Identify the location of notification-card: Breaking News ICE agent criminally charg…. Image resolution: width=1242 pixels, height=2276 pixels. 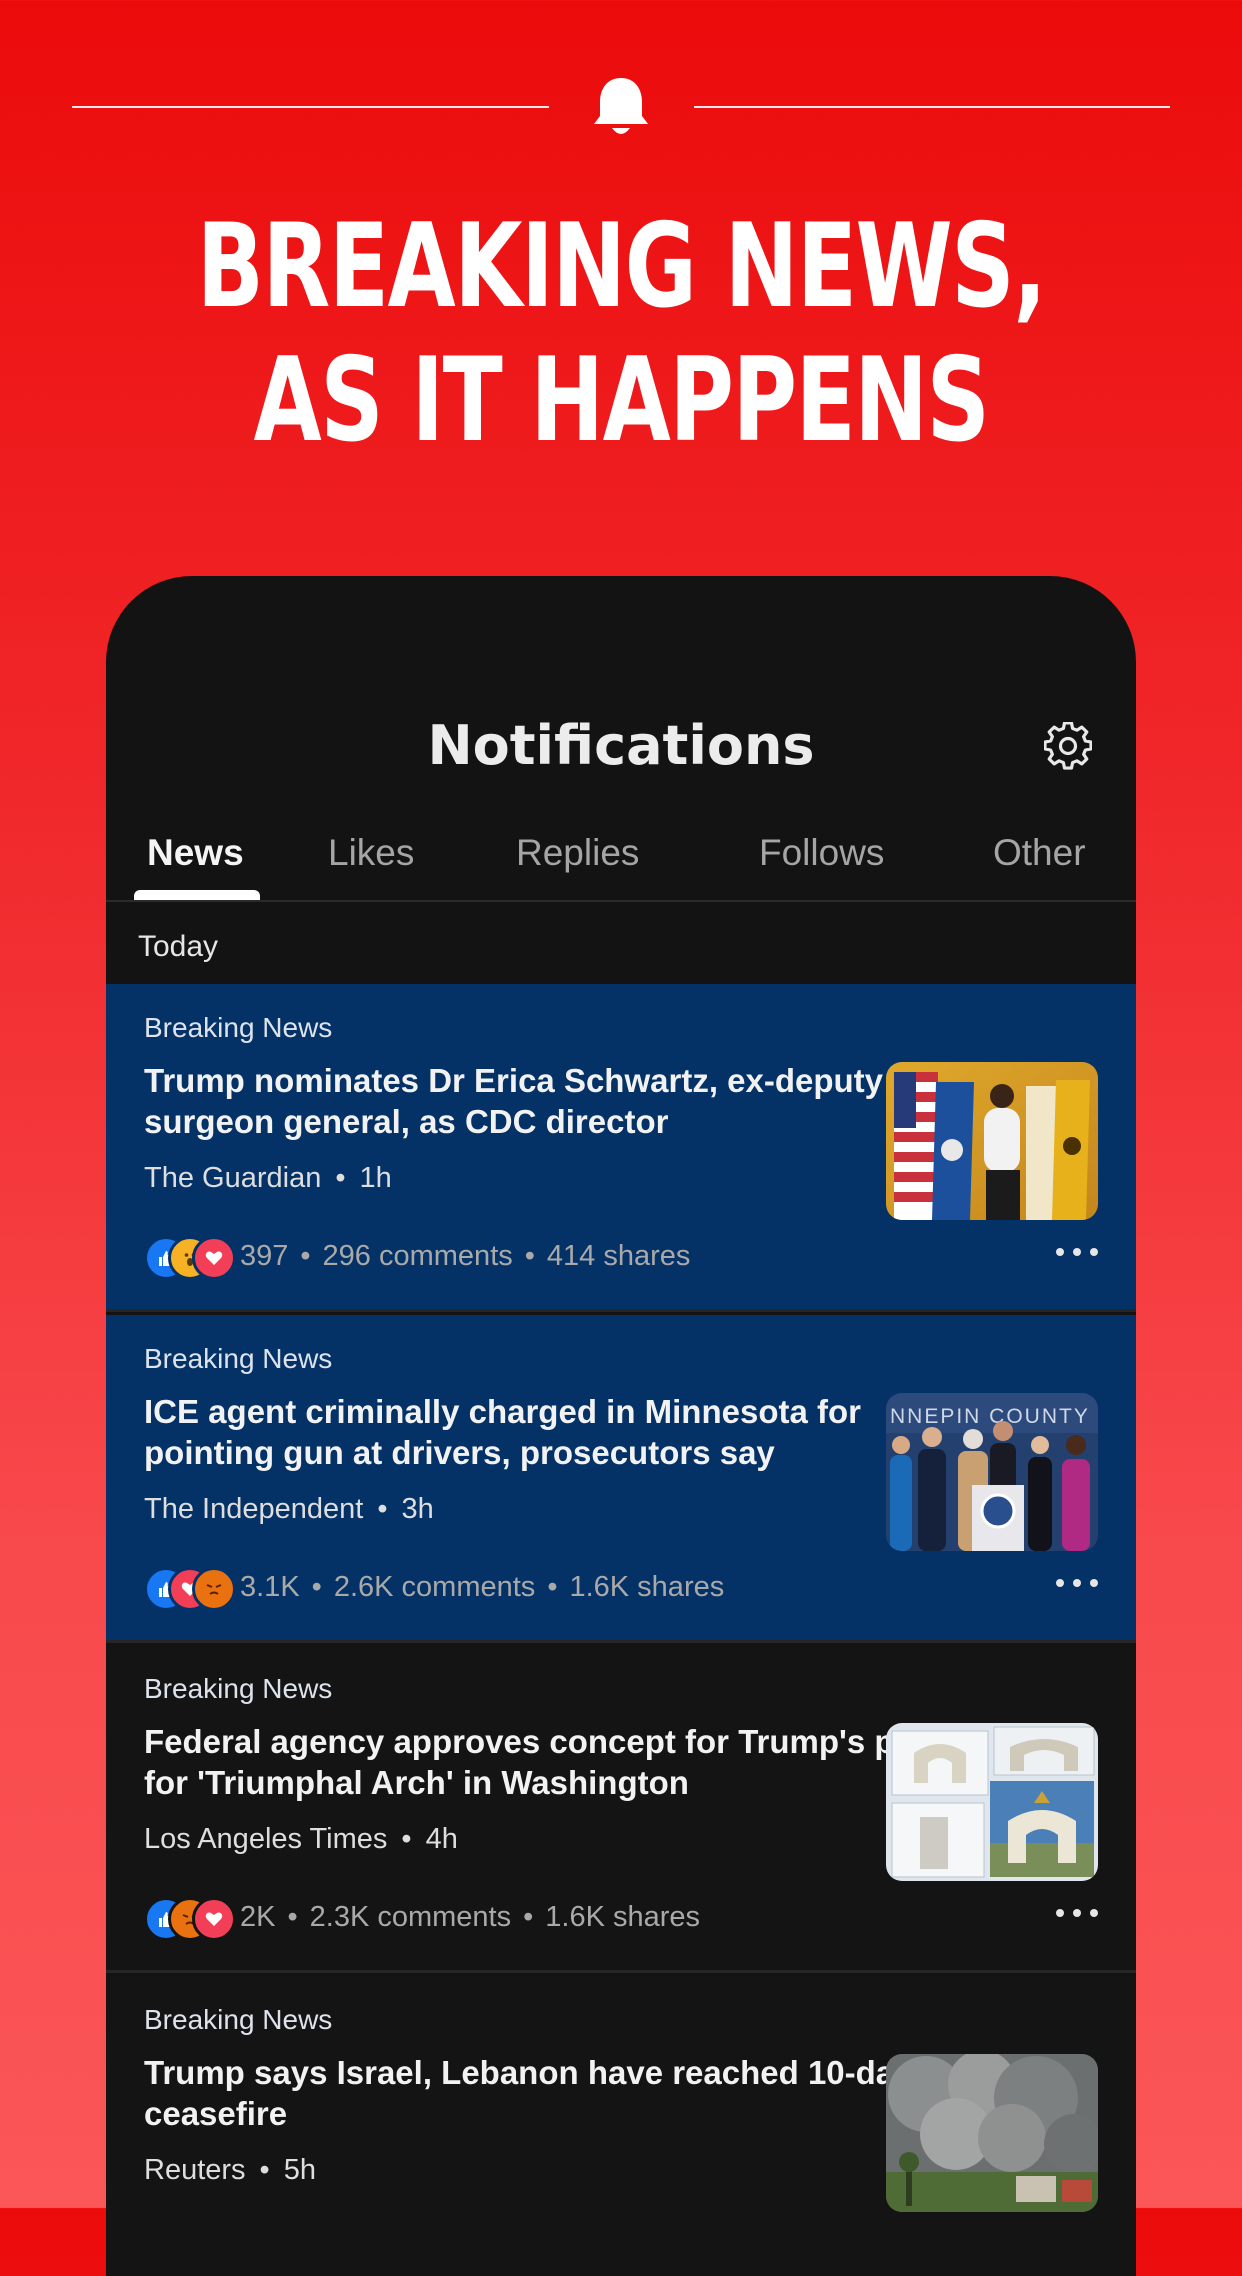
(621, 1479).